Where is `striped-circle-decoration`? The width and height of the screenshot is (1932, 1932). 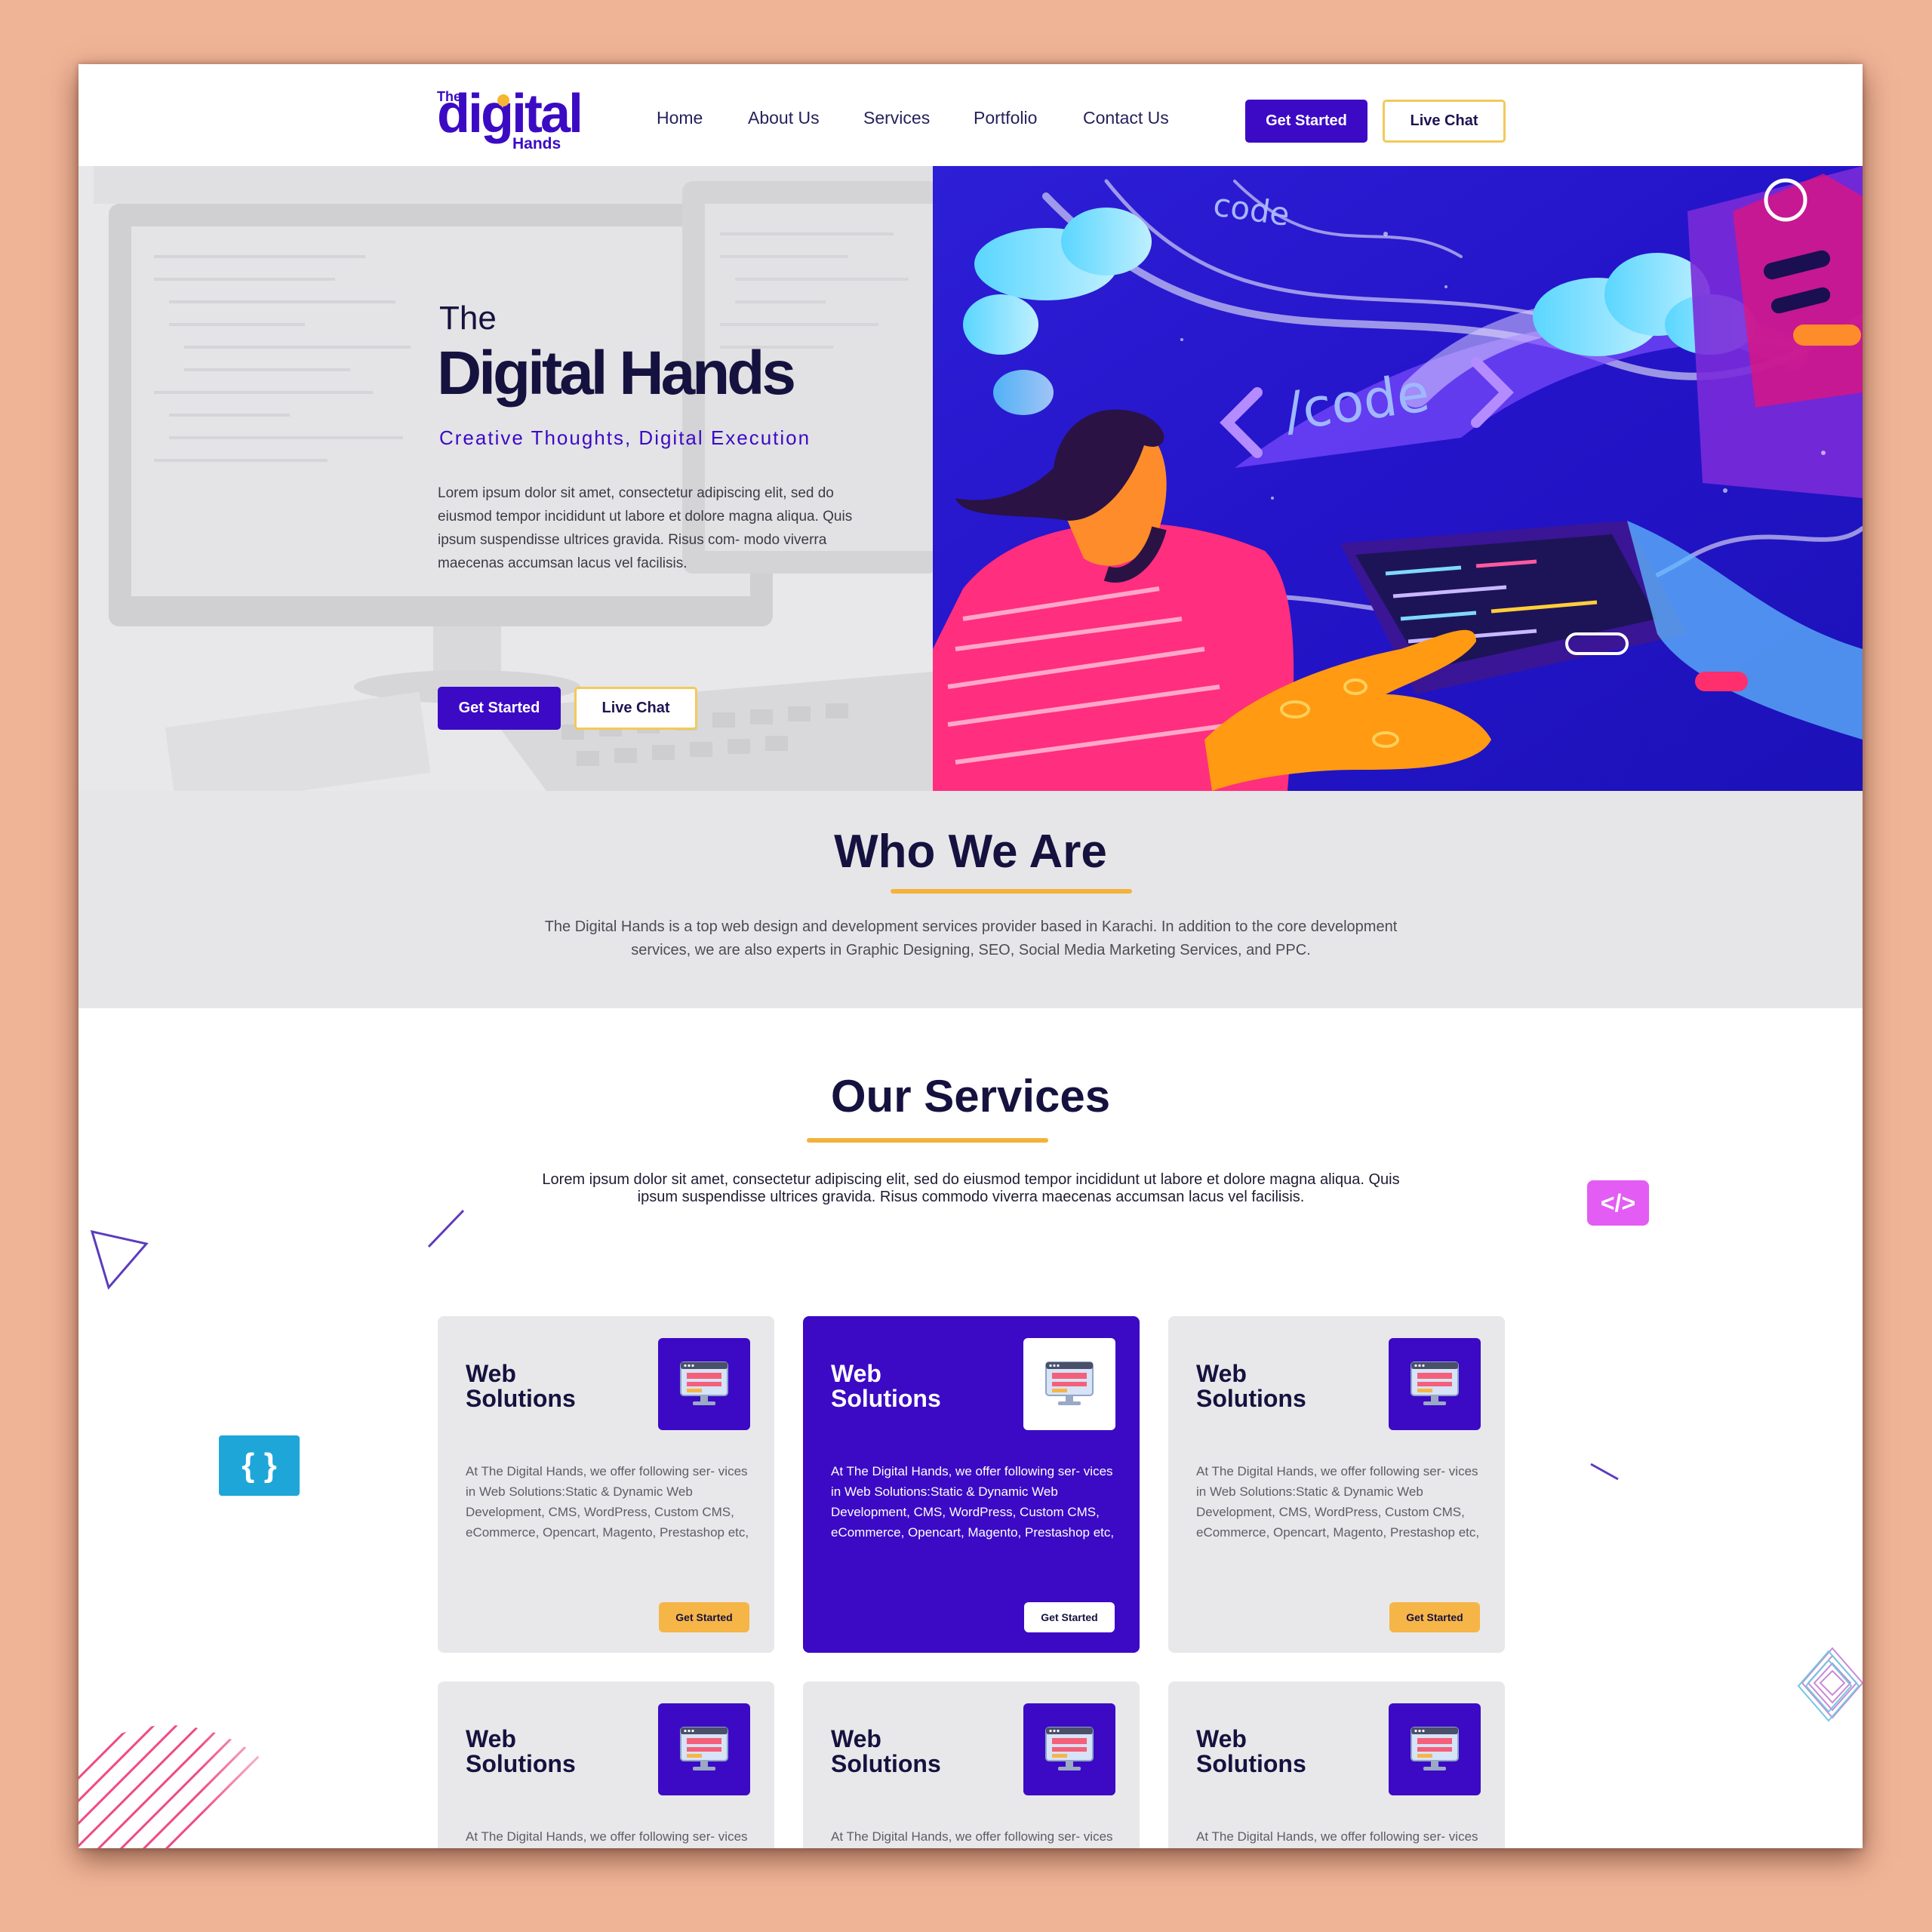 striped-circle-decoration is located at coordinates (191, 1783).